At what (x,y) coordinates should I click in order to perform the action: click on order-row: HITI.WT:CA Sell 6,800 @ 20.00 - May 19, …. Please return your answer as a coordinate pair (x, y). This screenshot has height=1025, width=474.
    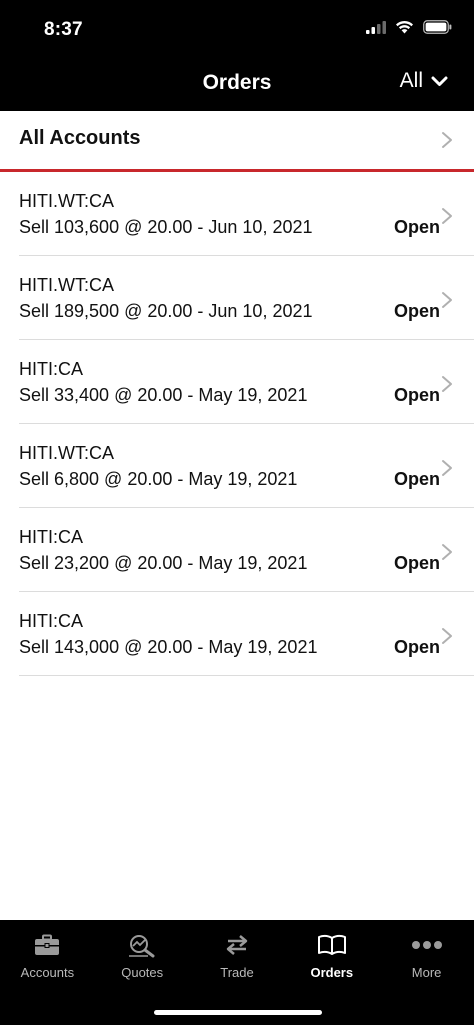
    Looking at the image, I should click on (246, 466).